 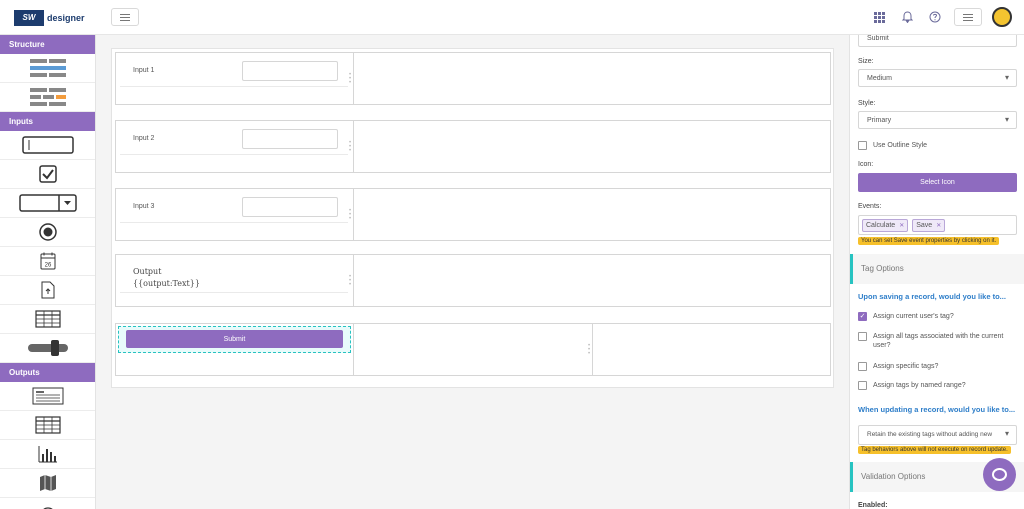 I want to click on toolbox-item-file-upload, so click(x=47, y=290).